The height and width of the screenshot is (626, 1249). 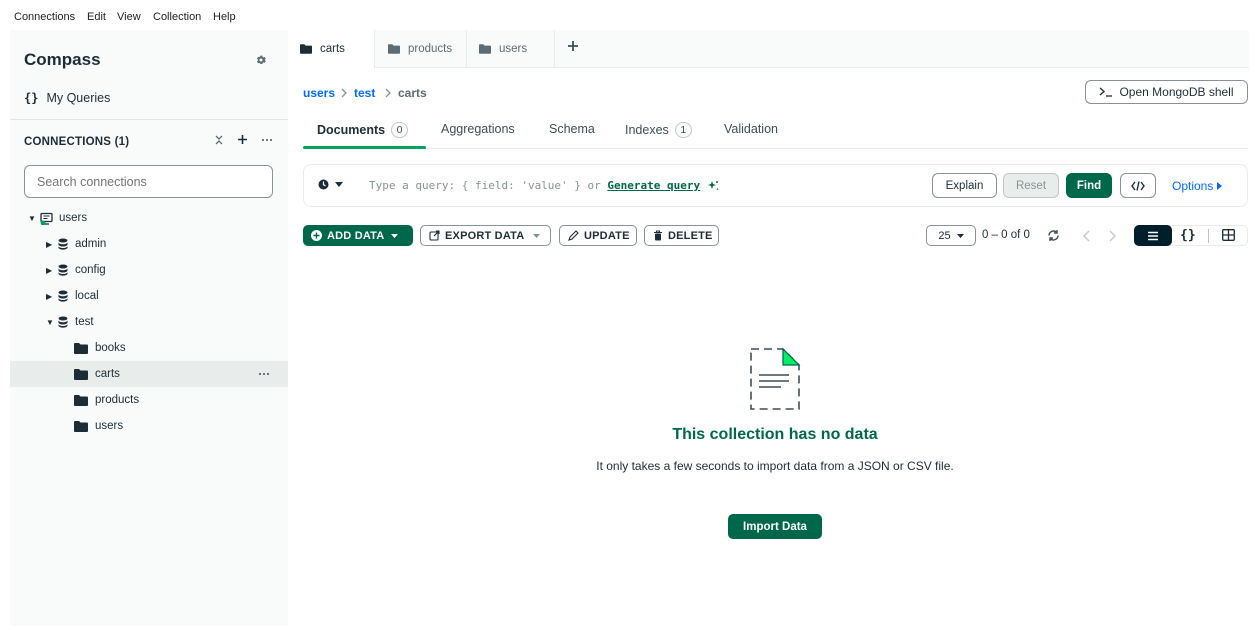 What do you see at coordinates (351, 130) in the screenshot?
I see `tab-documents-label: Documents` at bounding box center [351, 130].